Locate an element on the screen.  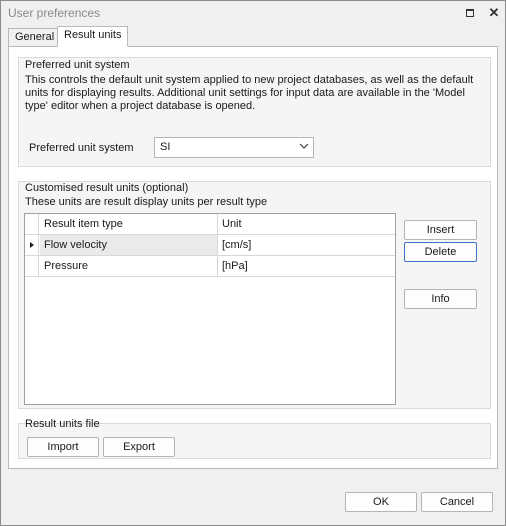
restore-icon is located at coordinates (470, 13).